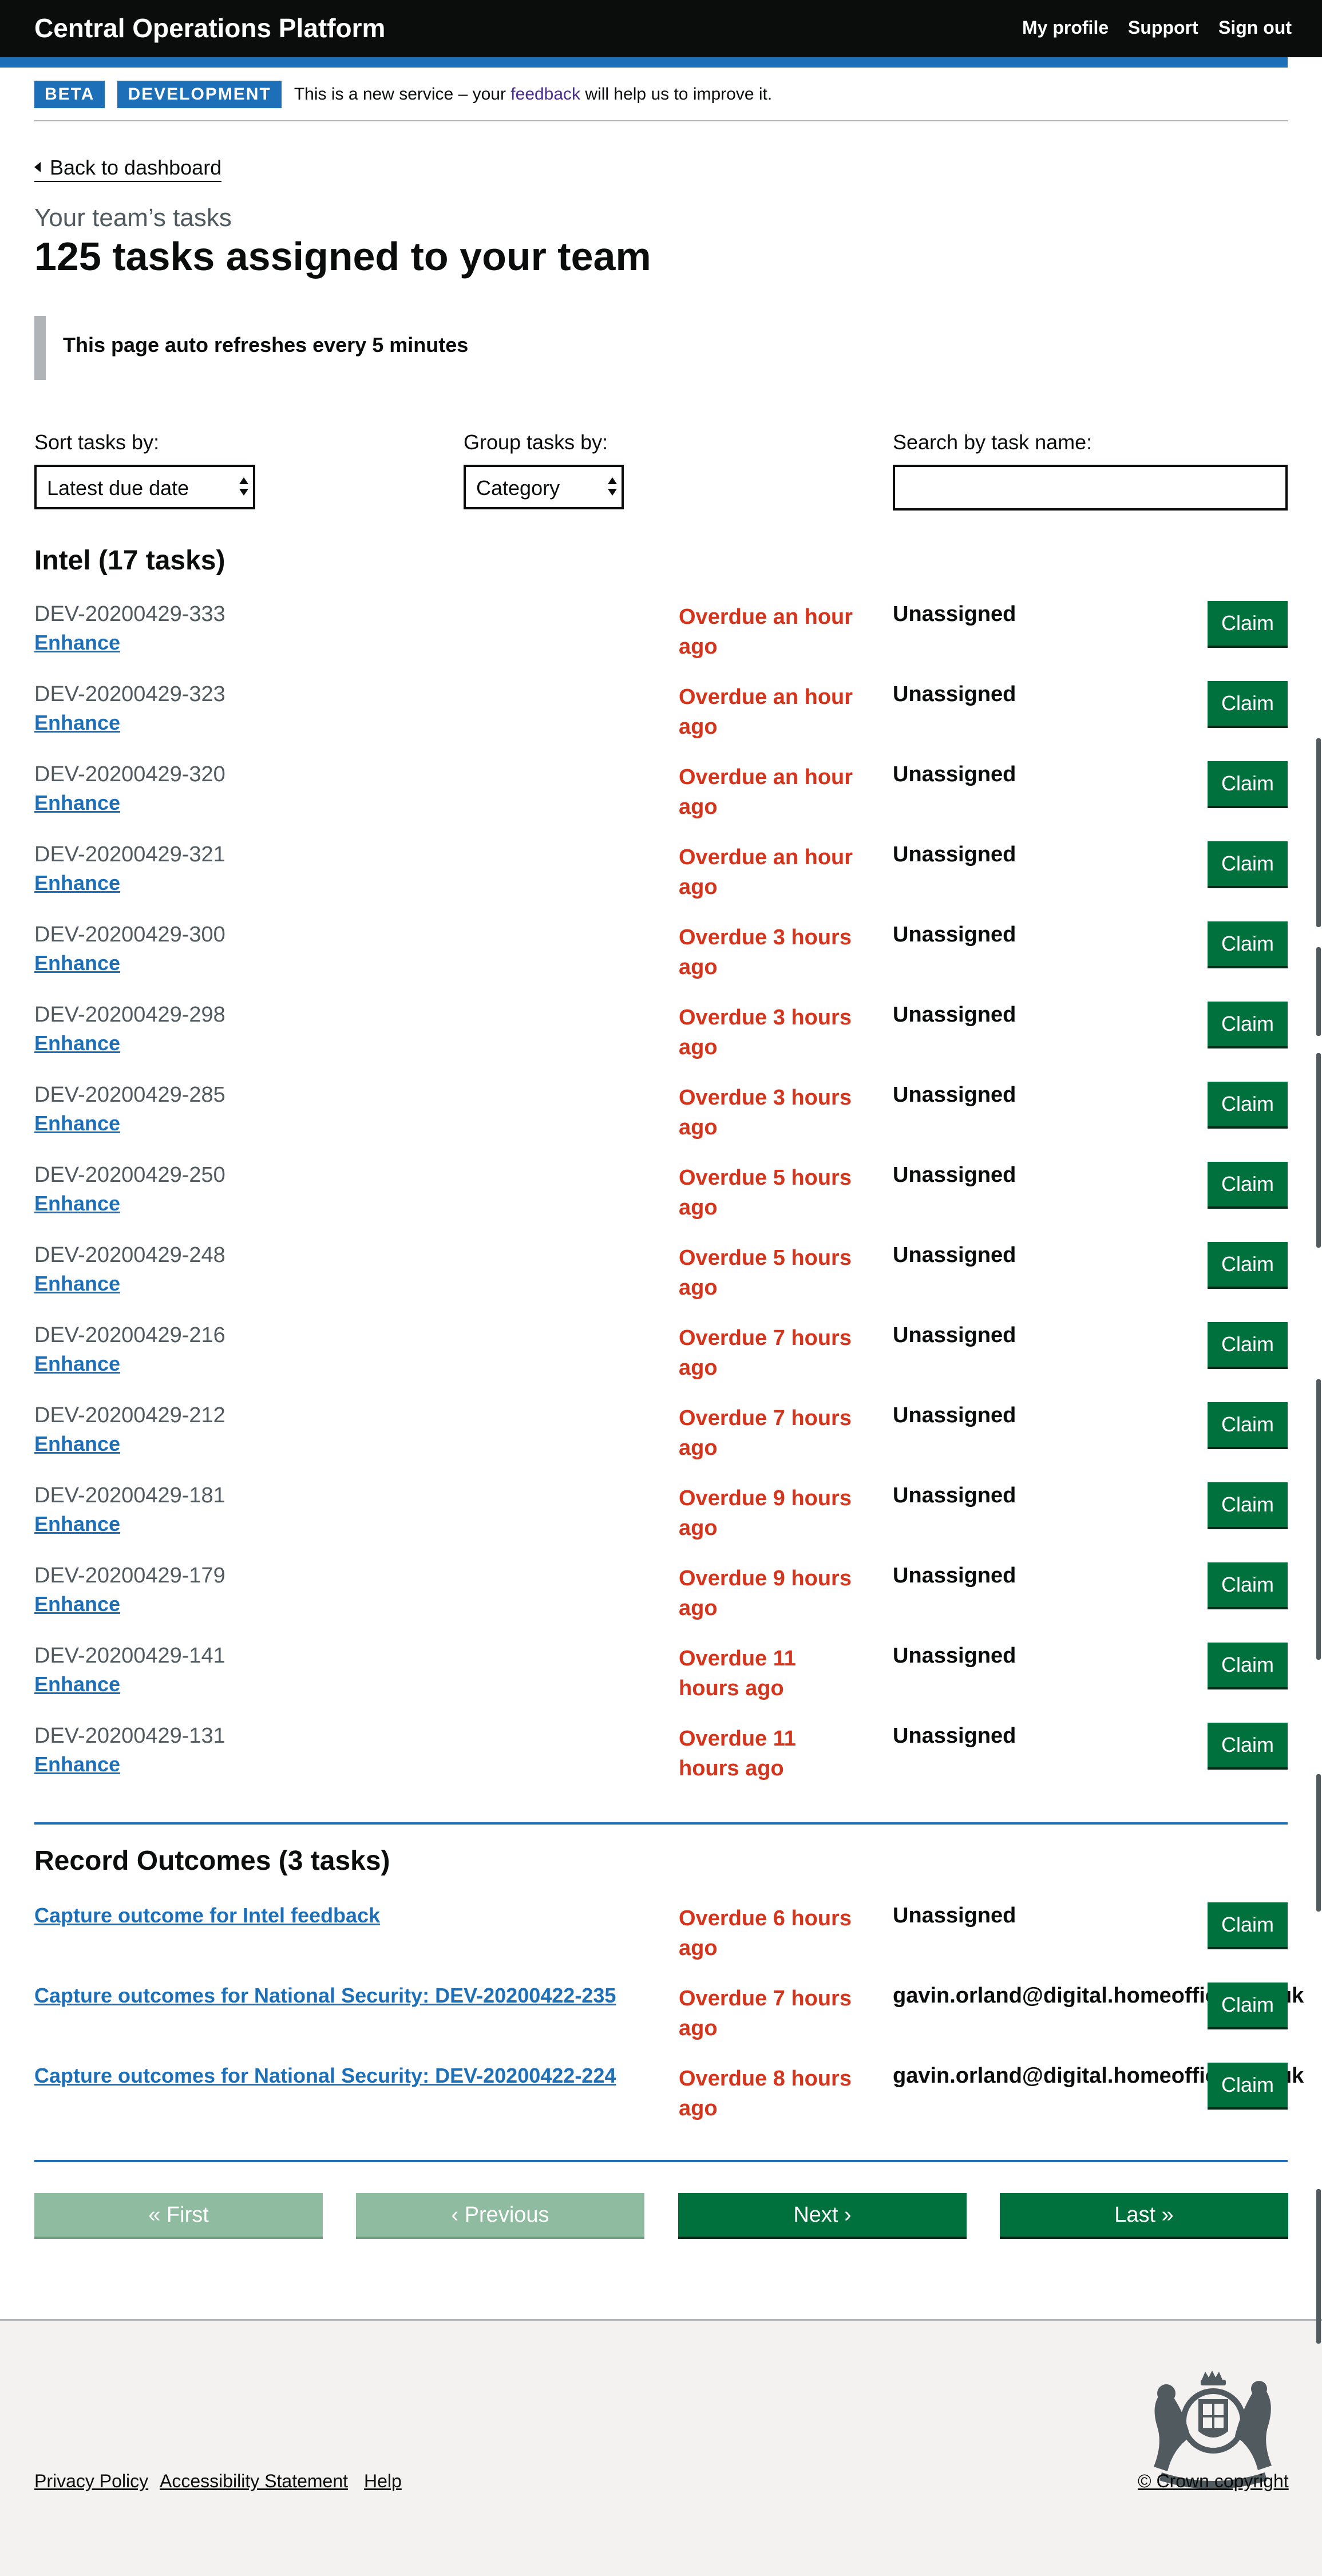 Image resolution: width=1322 pixels, height=2576 pixels. What do you see at coordinates (199, 94) in the screenshot?
I see `development-tag: DEVELOPMENT` at bounding box center [199, 94].